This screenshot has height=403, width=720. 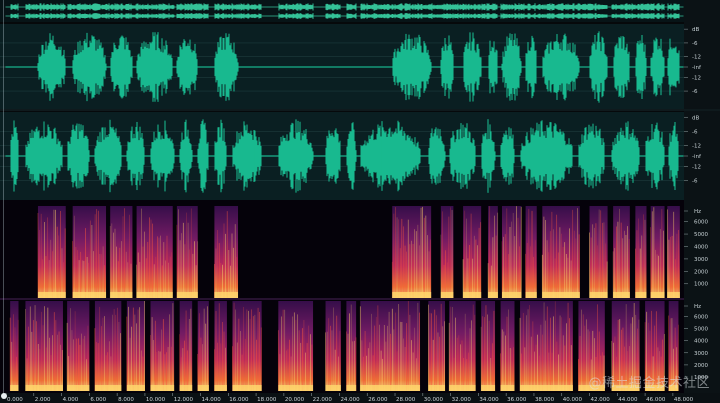 I want to click on overview-strip, so click(x=360, y=11).